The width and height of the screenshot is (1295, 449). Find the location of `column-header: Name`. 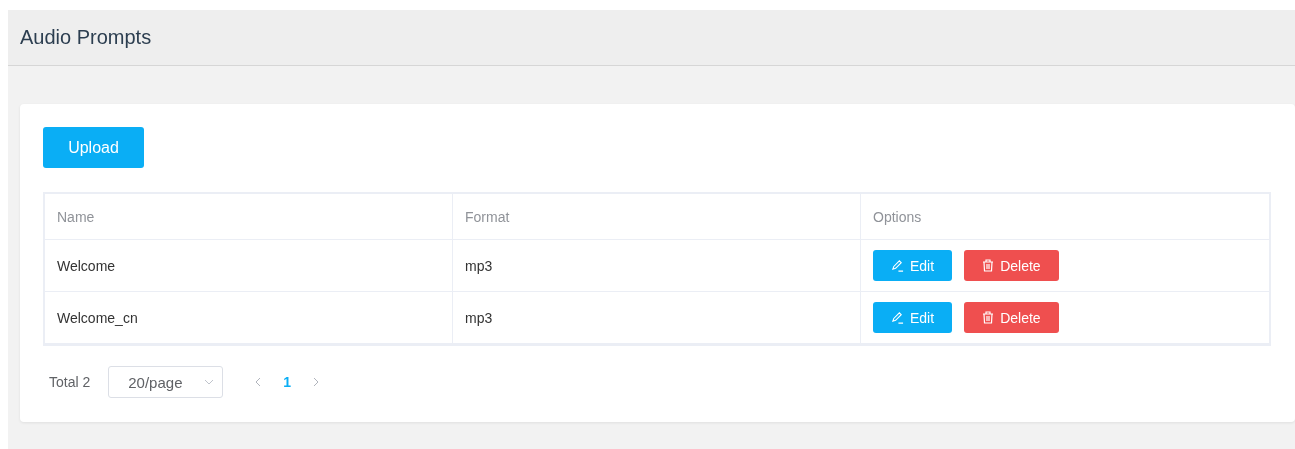

column-header: Name is located at coordinates (249, 217).